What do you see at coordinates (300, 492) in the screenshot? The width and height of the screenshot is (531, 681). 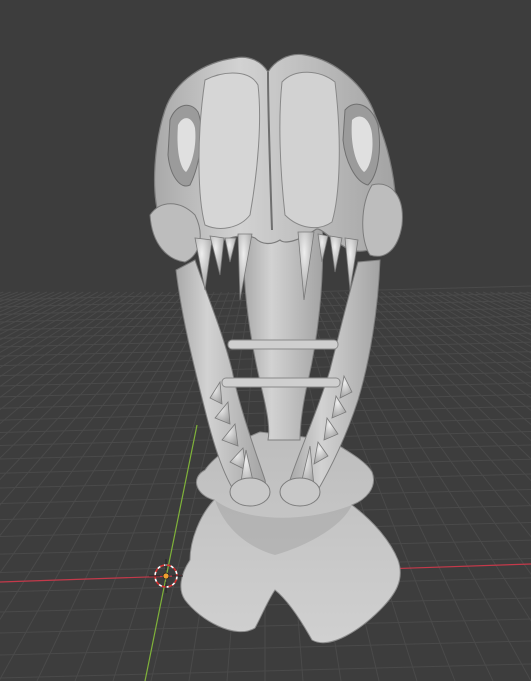 I see `right-jaw-tip` at bounding box center [300, 492].